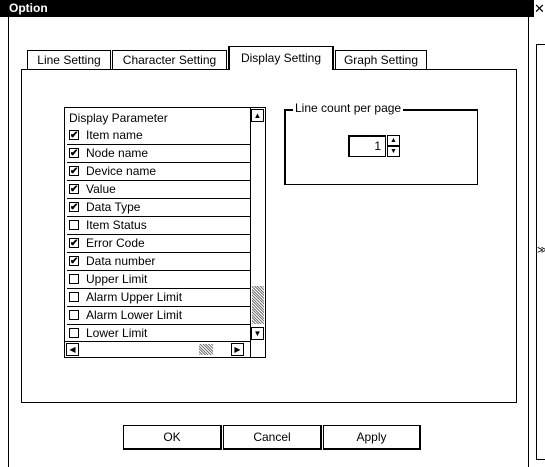 Image resolution: width=545 pixels, height=467 pixels. Describe the element at coordinates (28, 8) in the screenshot. I see `window-title: Option` at that location.